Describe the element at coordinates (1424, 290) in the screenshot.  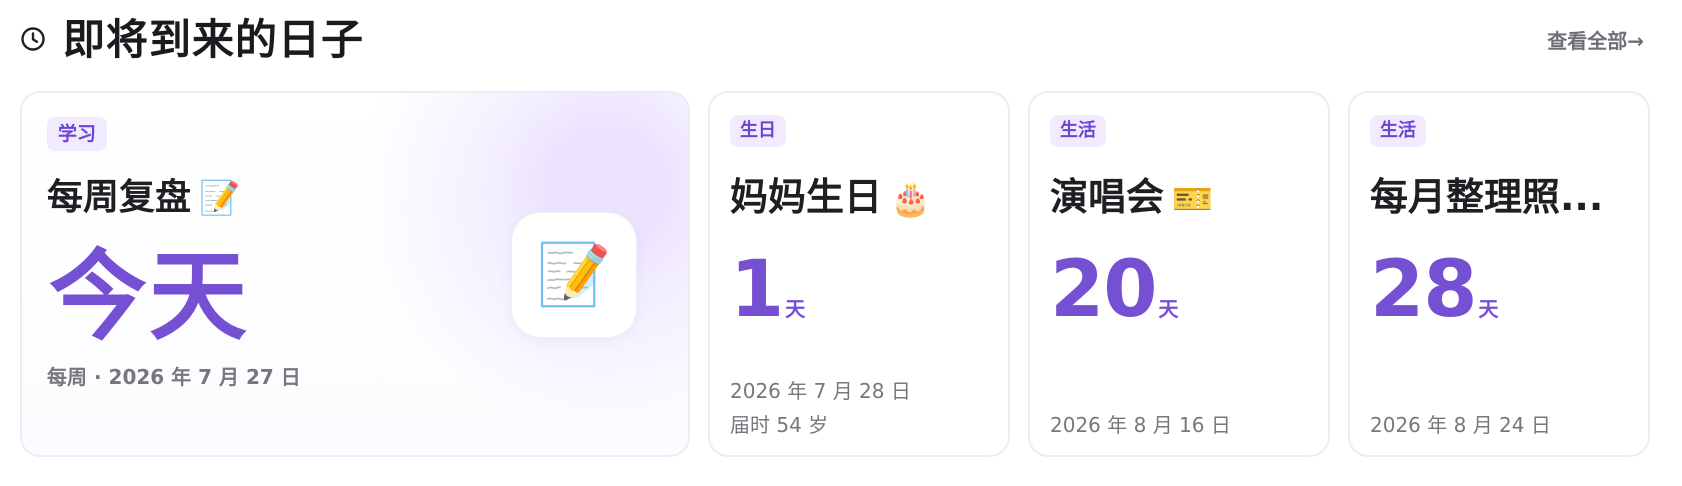
I see `days-number: 28` at that location.